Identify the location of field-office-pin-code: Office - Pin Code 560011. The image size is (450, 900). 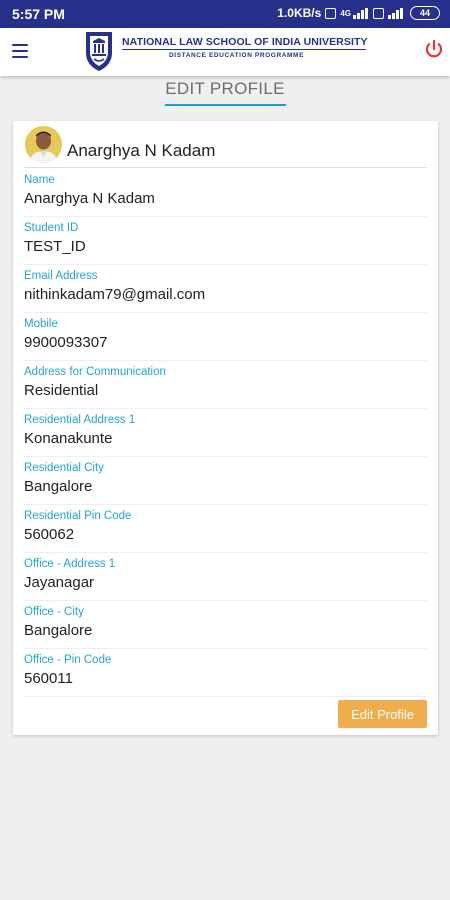
(225, 673).